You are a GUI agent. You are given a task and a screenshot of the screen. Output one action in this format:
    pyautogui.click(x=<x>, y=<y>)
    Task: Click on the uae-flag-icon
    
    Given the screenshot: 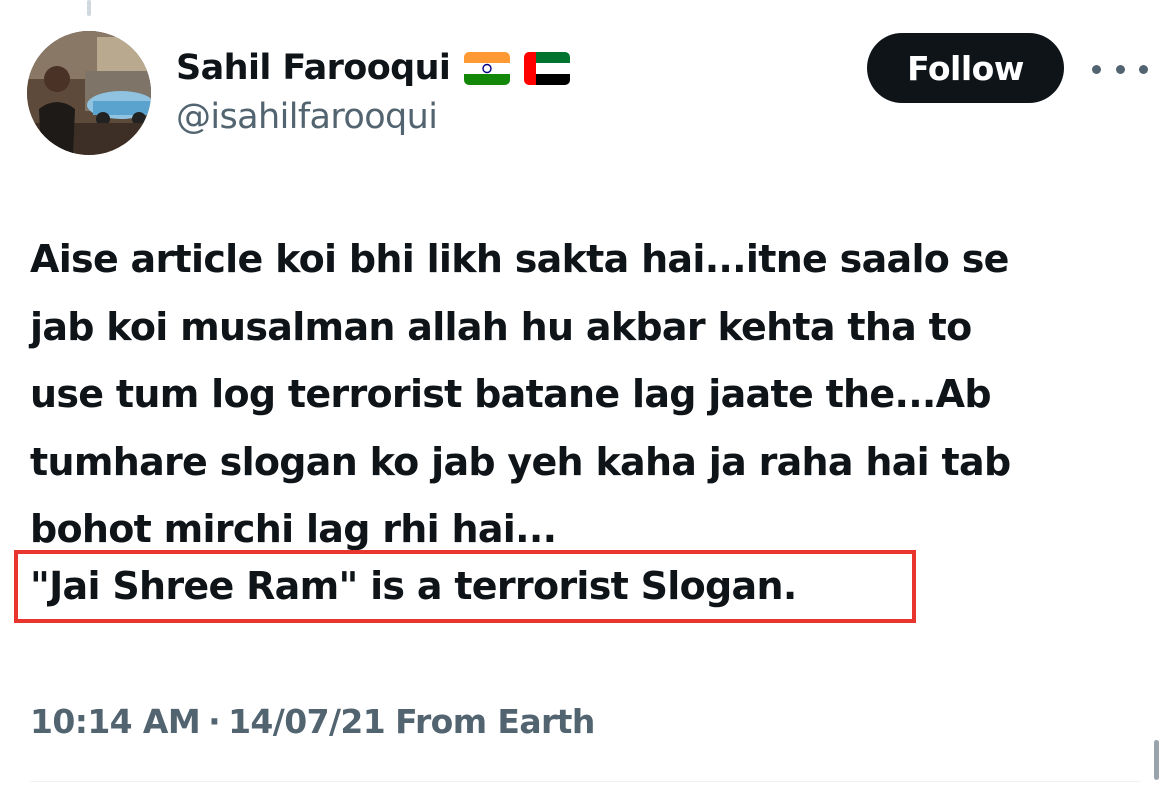 What is the action you would take?
    pyautogui.click(x=547, y=68)
    